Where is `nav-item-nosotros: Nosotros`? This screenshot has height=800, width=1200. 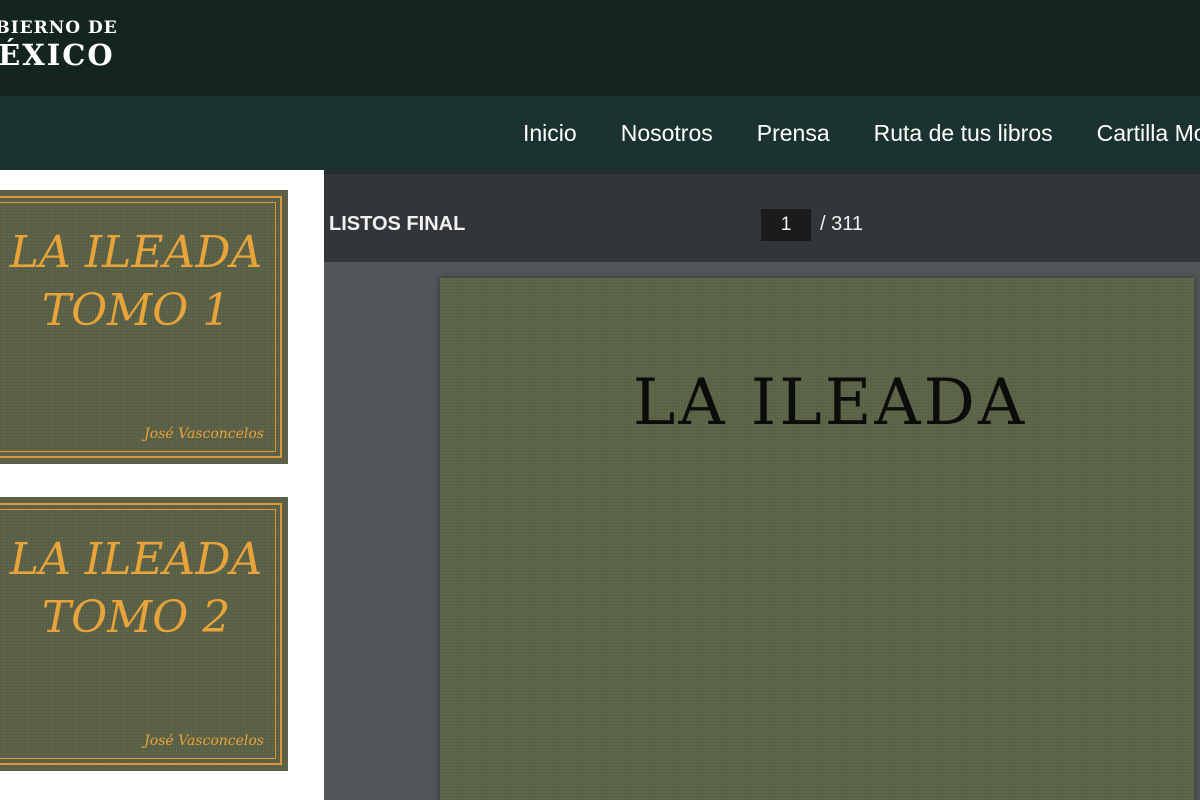
nav-item-nosotros: Nosotros is located at coordinates (667, 133).